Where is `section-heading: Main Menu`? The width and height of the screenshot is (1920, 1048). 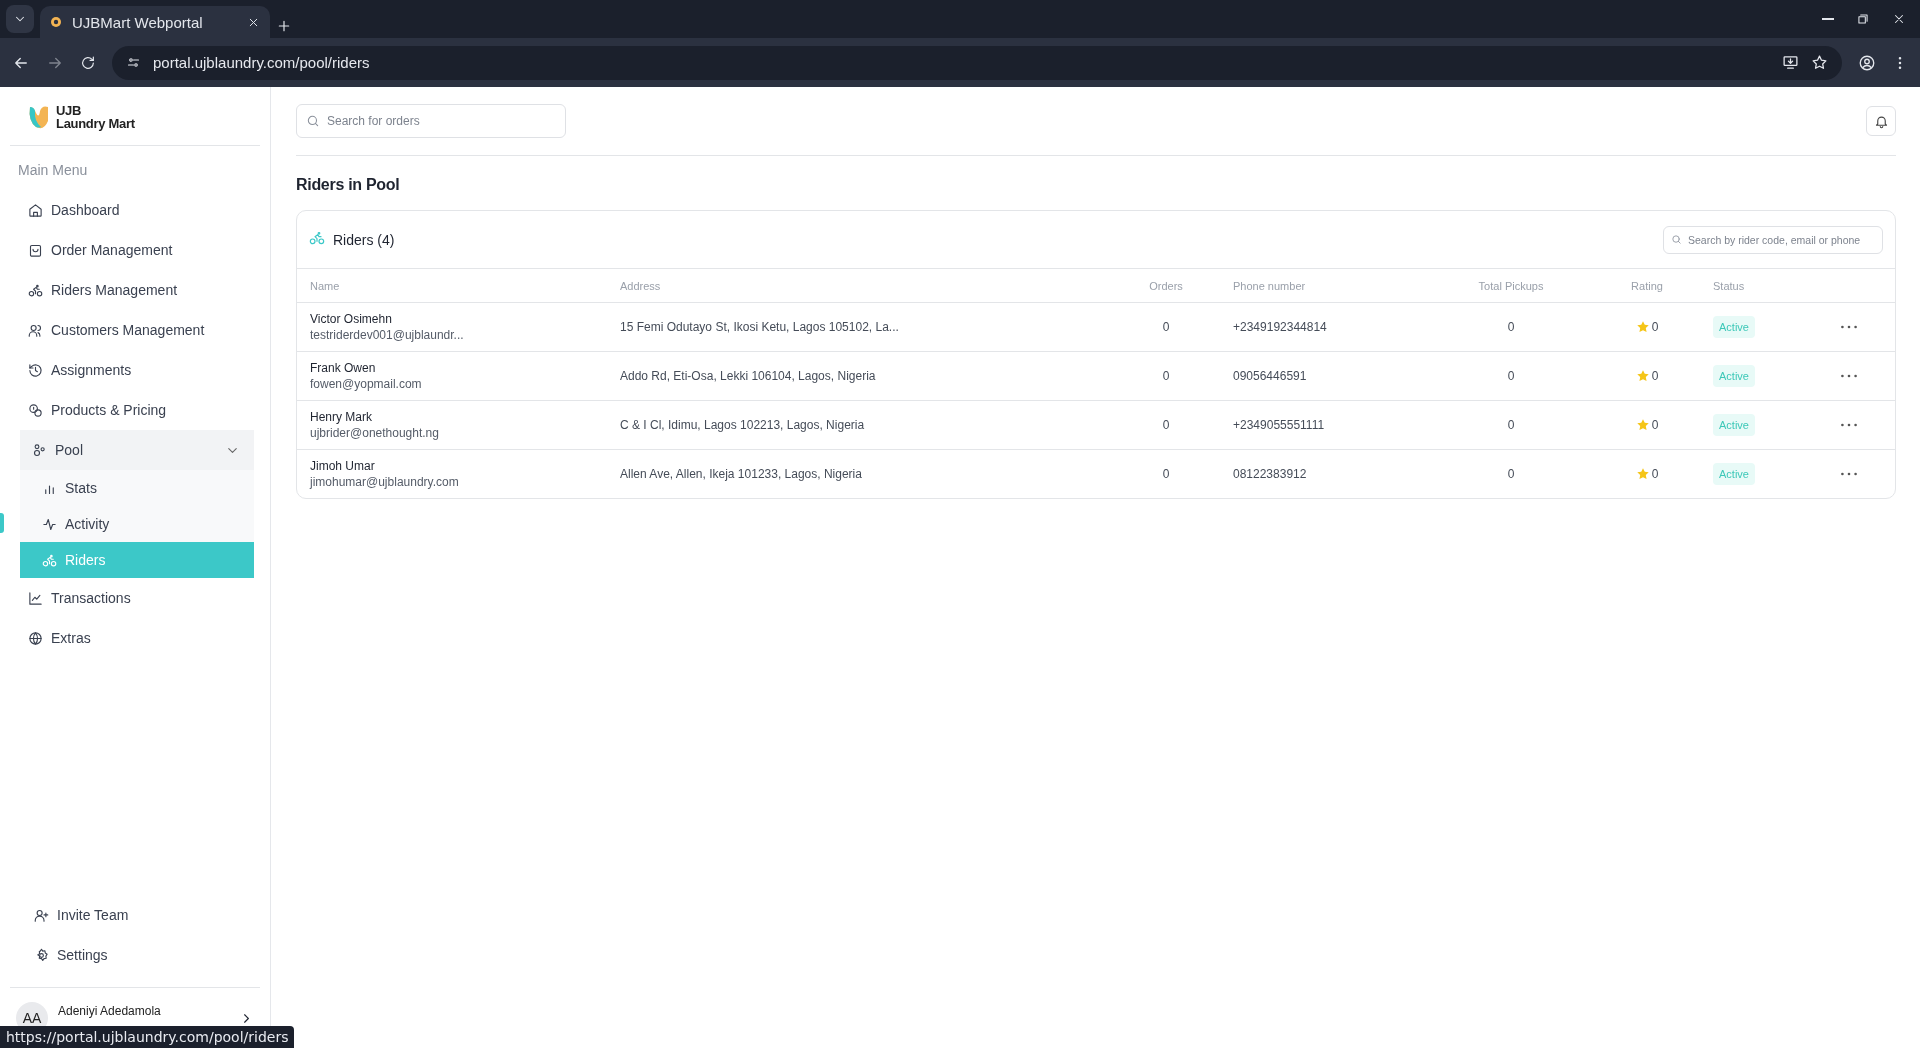 section-heading: Main Menu is located at coordinates (53, 170).